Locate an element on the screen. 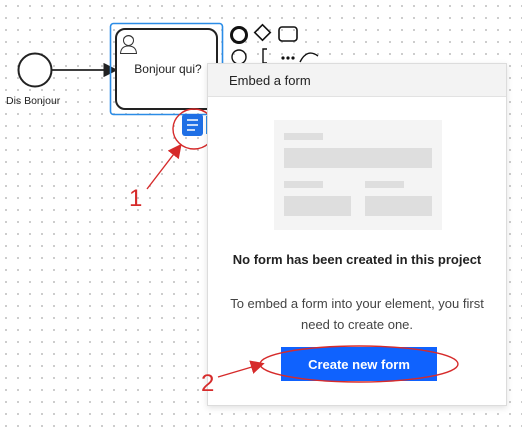  end-event-icon is located at coordinates (239, 35).